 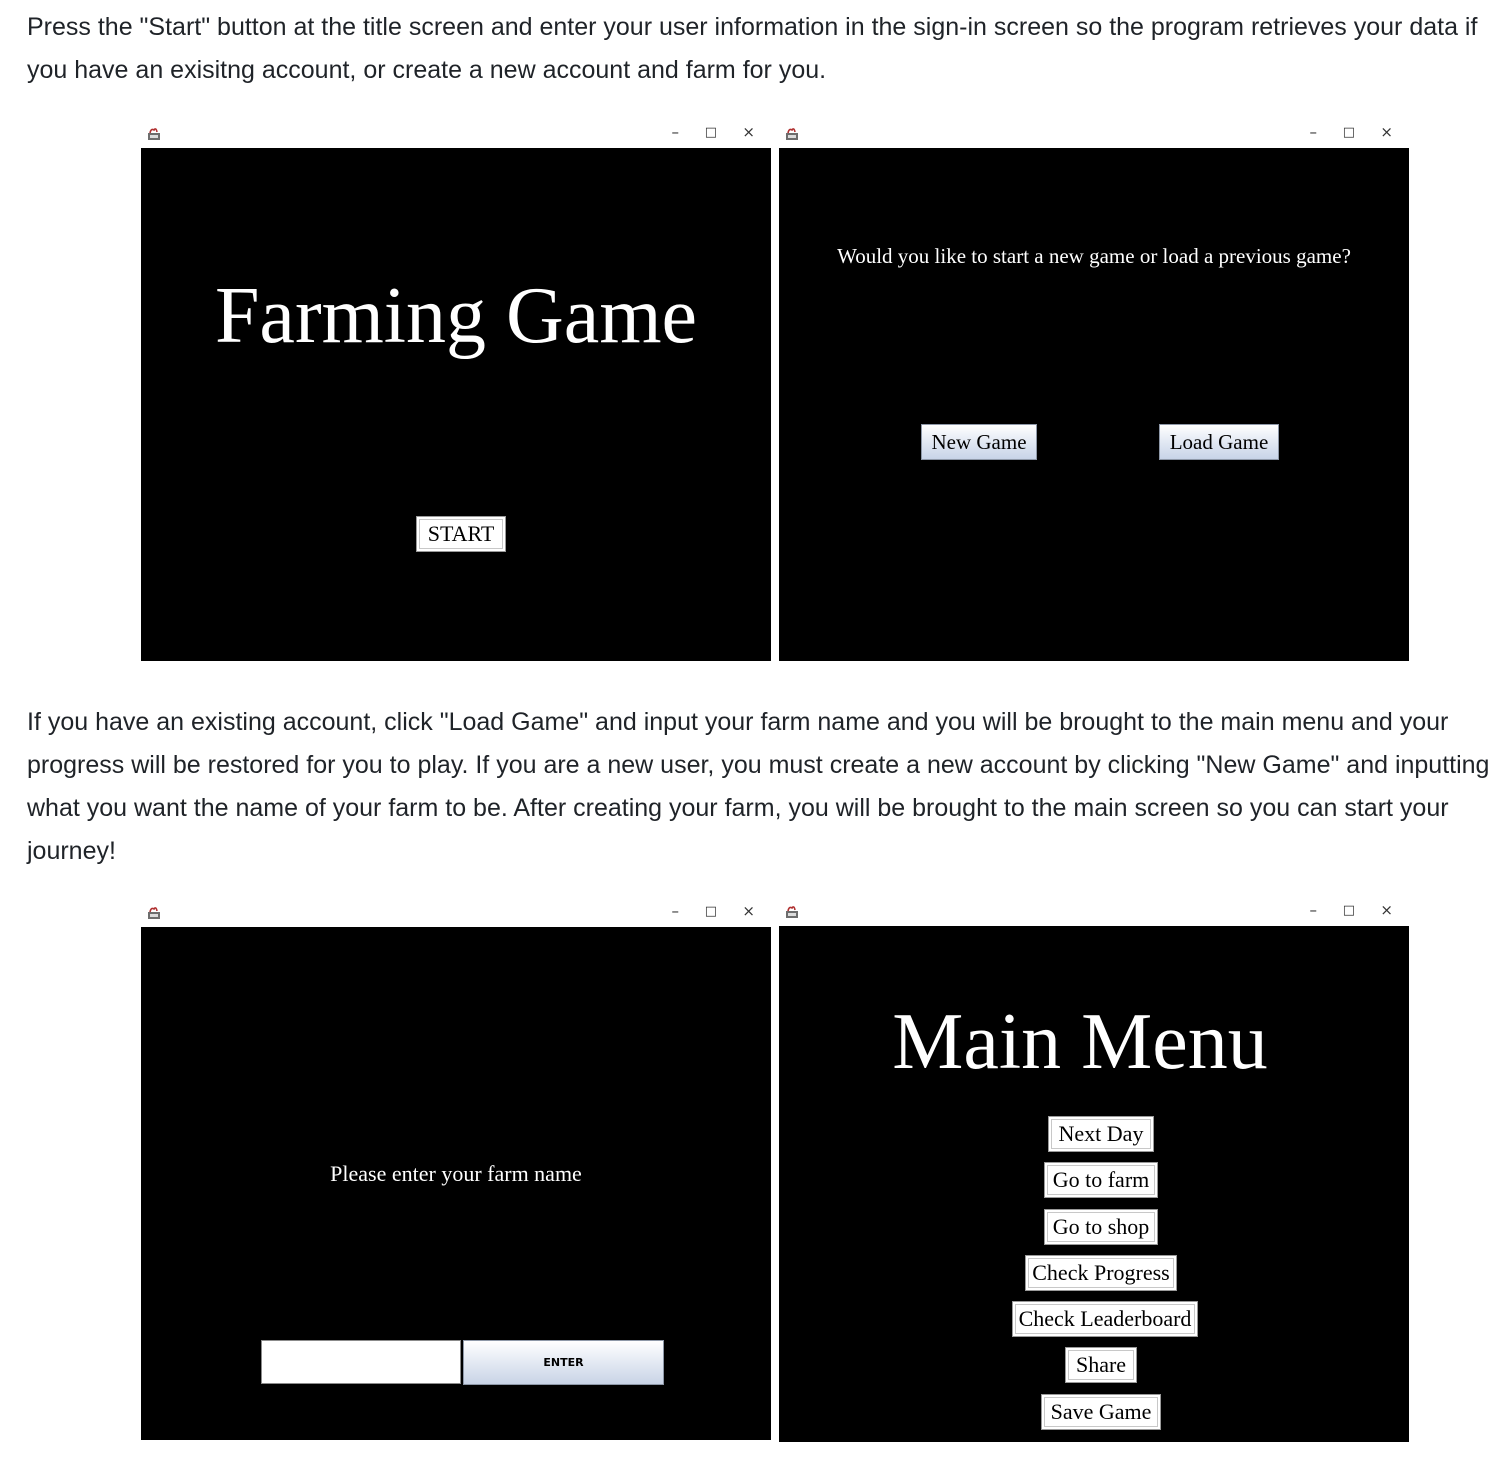 I want to click on game-title: Farming Game, so click(x=456, y=316).